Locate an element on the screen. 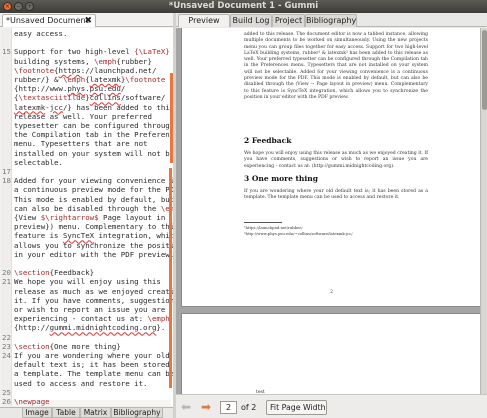  code-line: rubber/} & \emph{latexmk}\footnote is located at coordinates (89, 79).